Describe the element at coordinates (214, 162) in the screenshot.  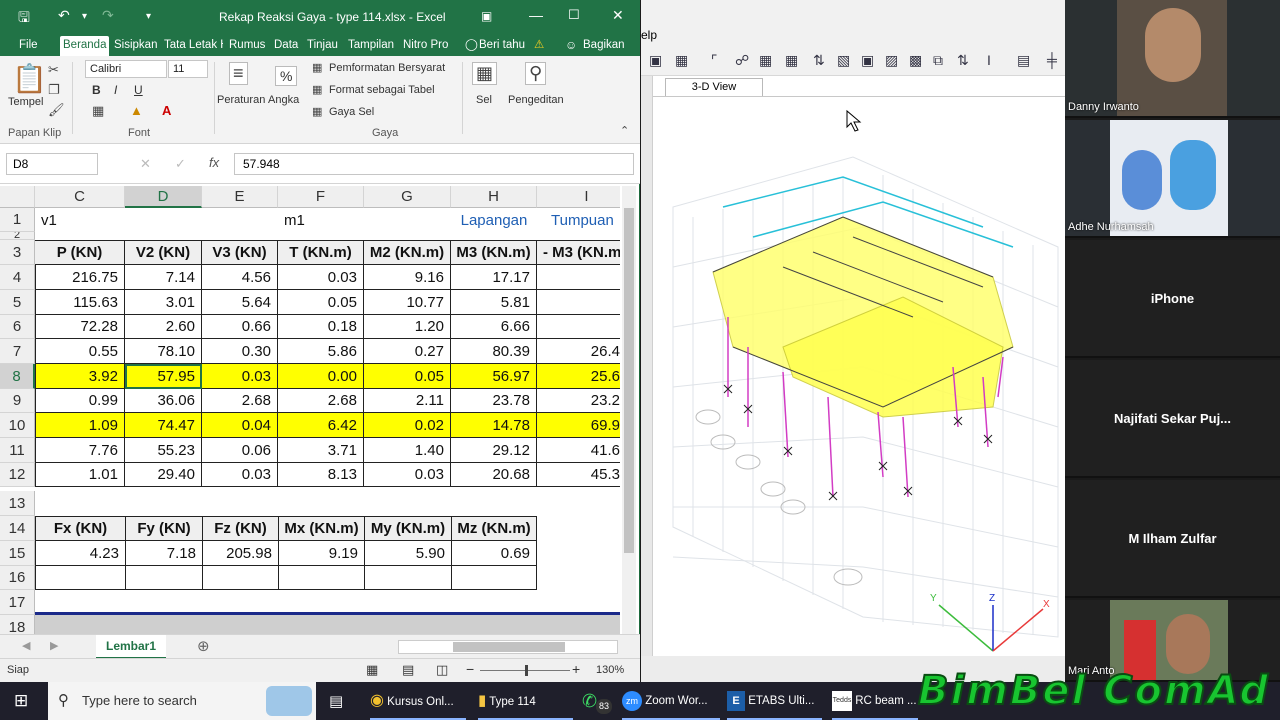
I see `insert-function-icon: fx` at that location.